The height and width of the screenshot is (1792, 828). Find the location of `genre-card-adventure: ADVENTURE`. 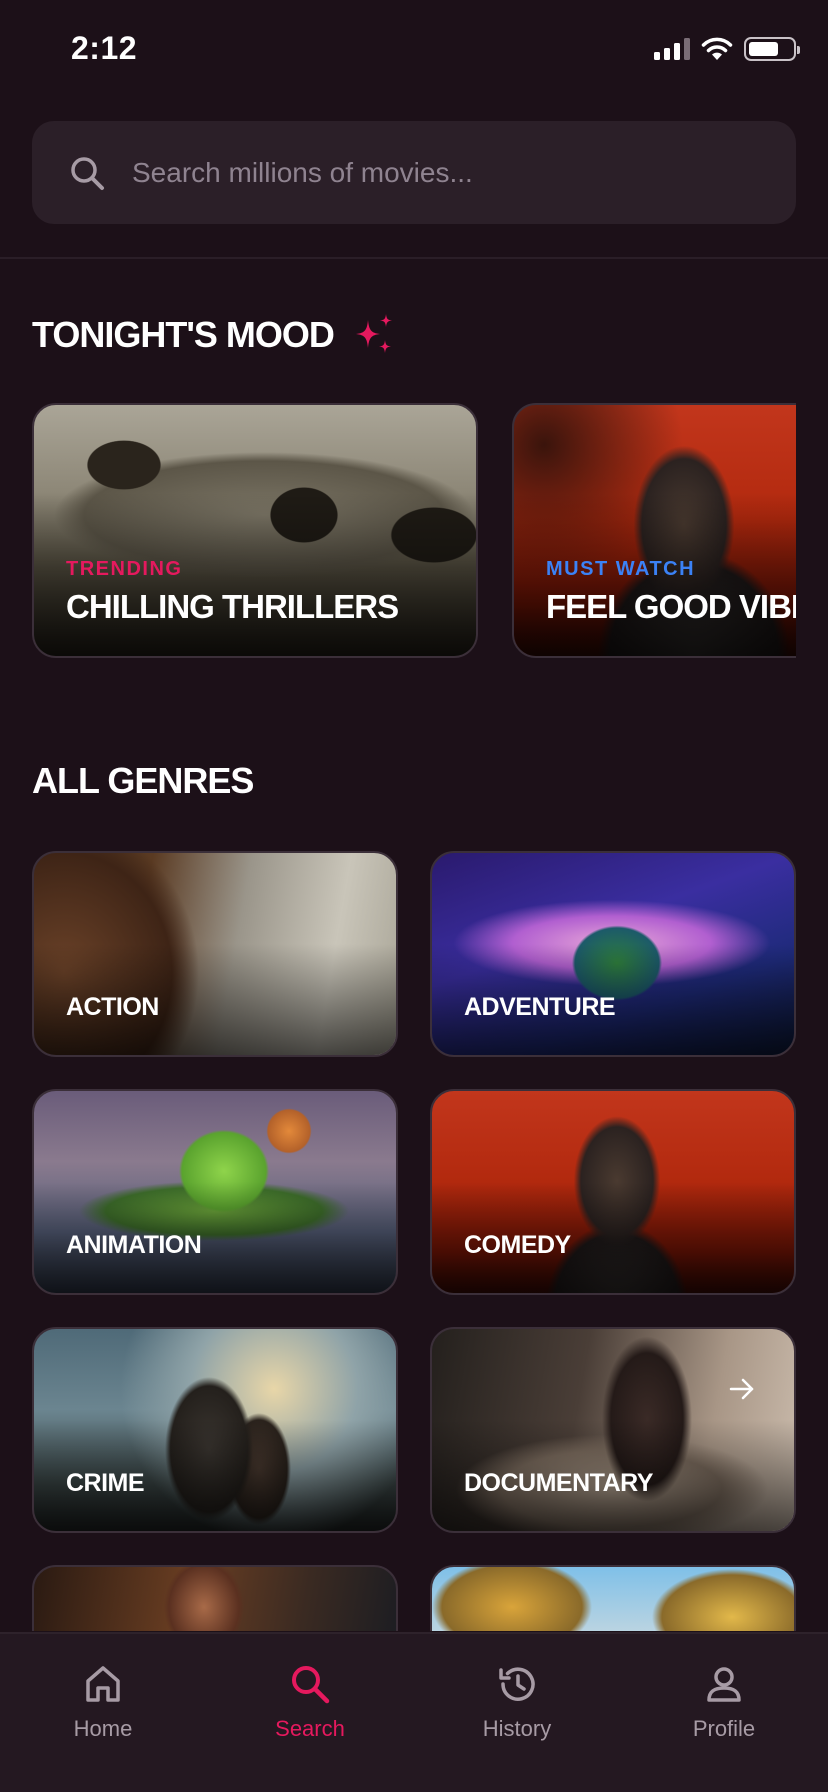

genre-card-adventure: ADVENTURE is located at coordinates (613, 954).